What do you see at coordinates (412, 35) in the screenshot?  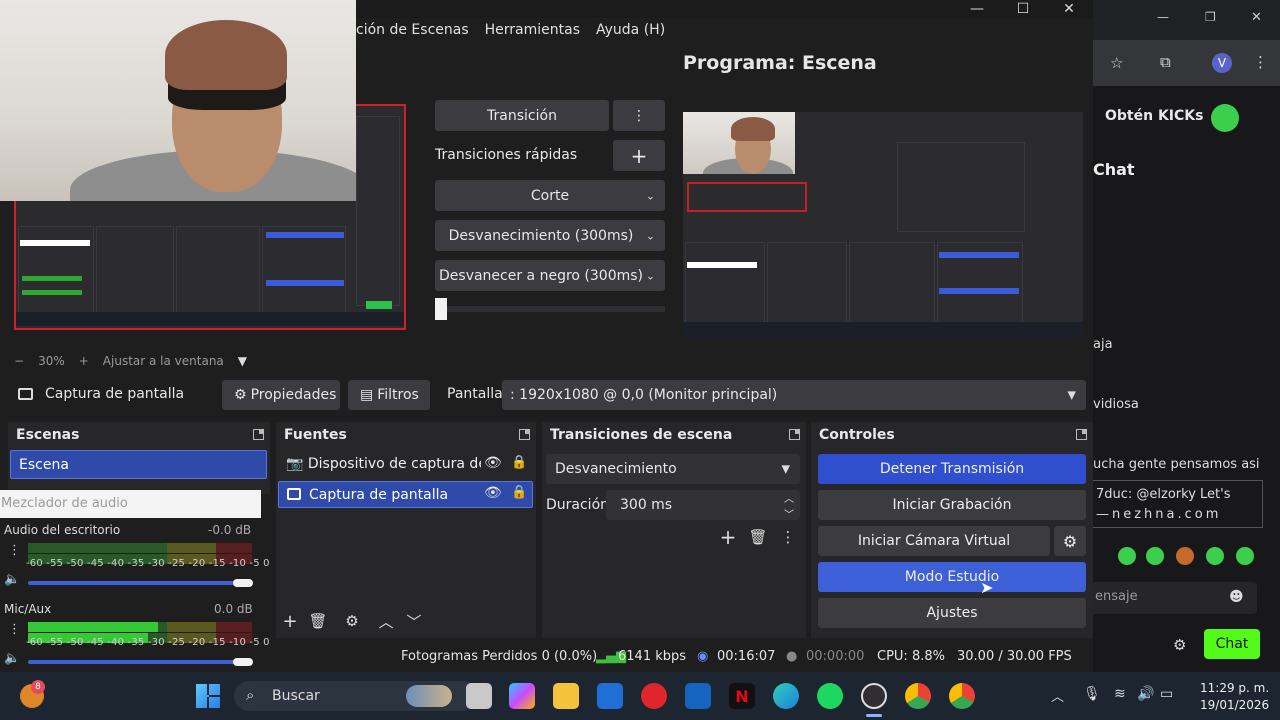 I see `menu-scene-collection: ción de Escenas` at bounding box center [412, 35].